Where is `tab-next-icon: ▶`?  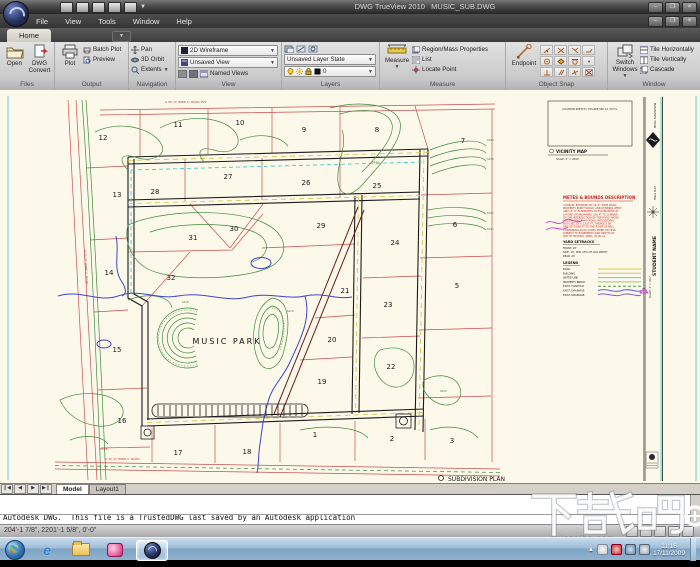
tab-next-icon: ▶ is located at coordinates (33, 489).